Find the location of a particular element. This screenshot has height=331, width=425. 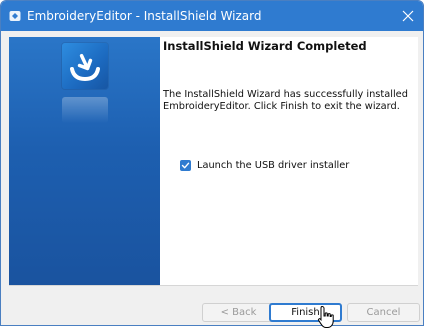

close-icon is located at coordinates (408, 16).